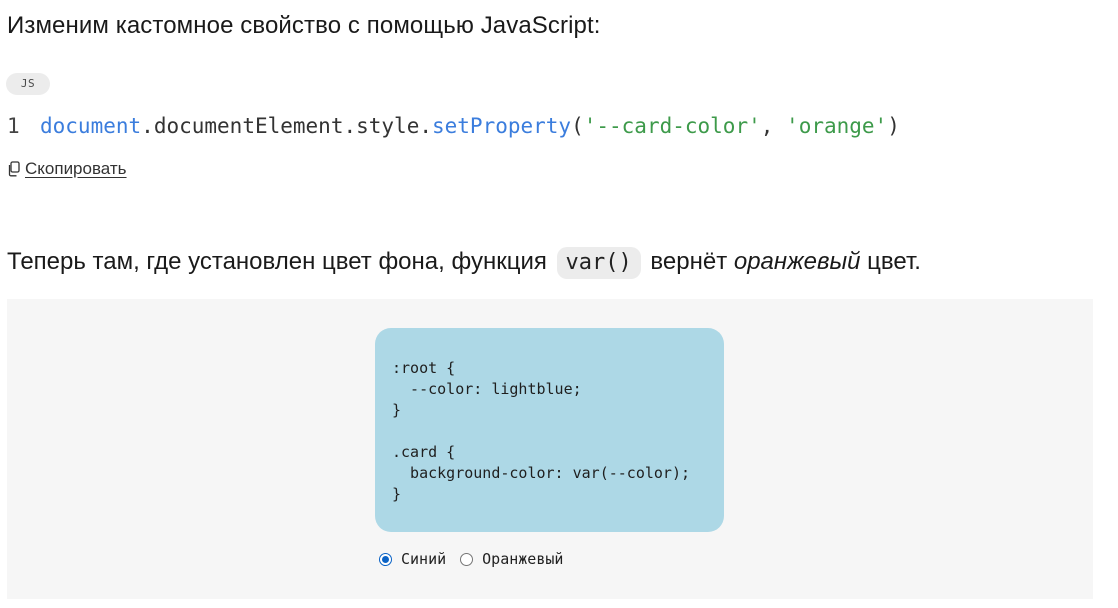  What do you see at coordinates (388, 126) in the screenshot?
I see `code-token-property: style` at bounding box center [388, 126].